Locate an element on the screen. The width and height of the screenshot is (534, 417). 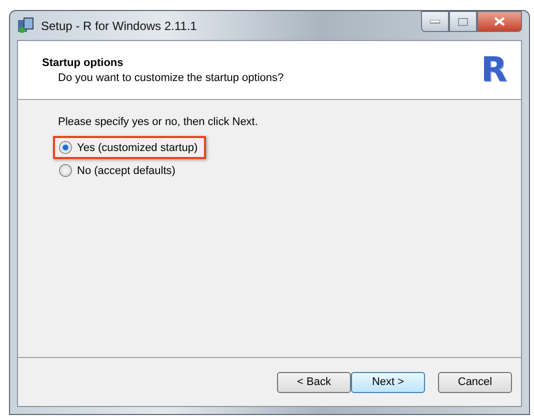
page-subtitle: Do you want to customize the startup options? is located at coordinates (171, 78).